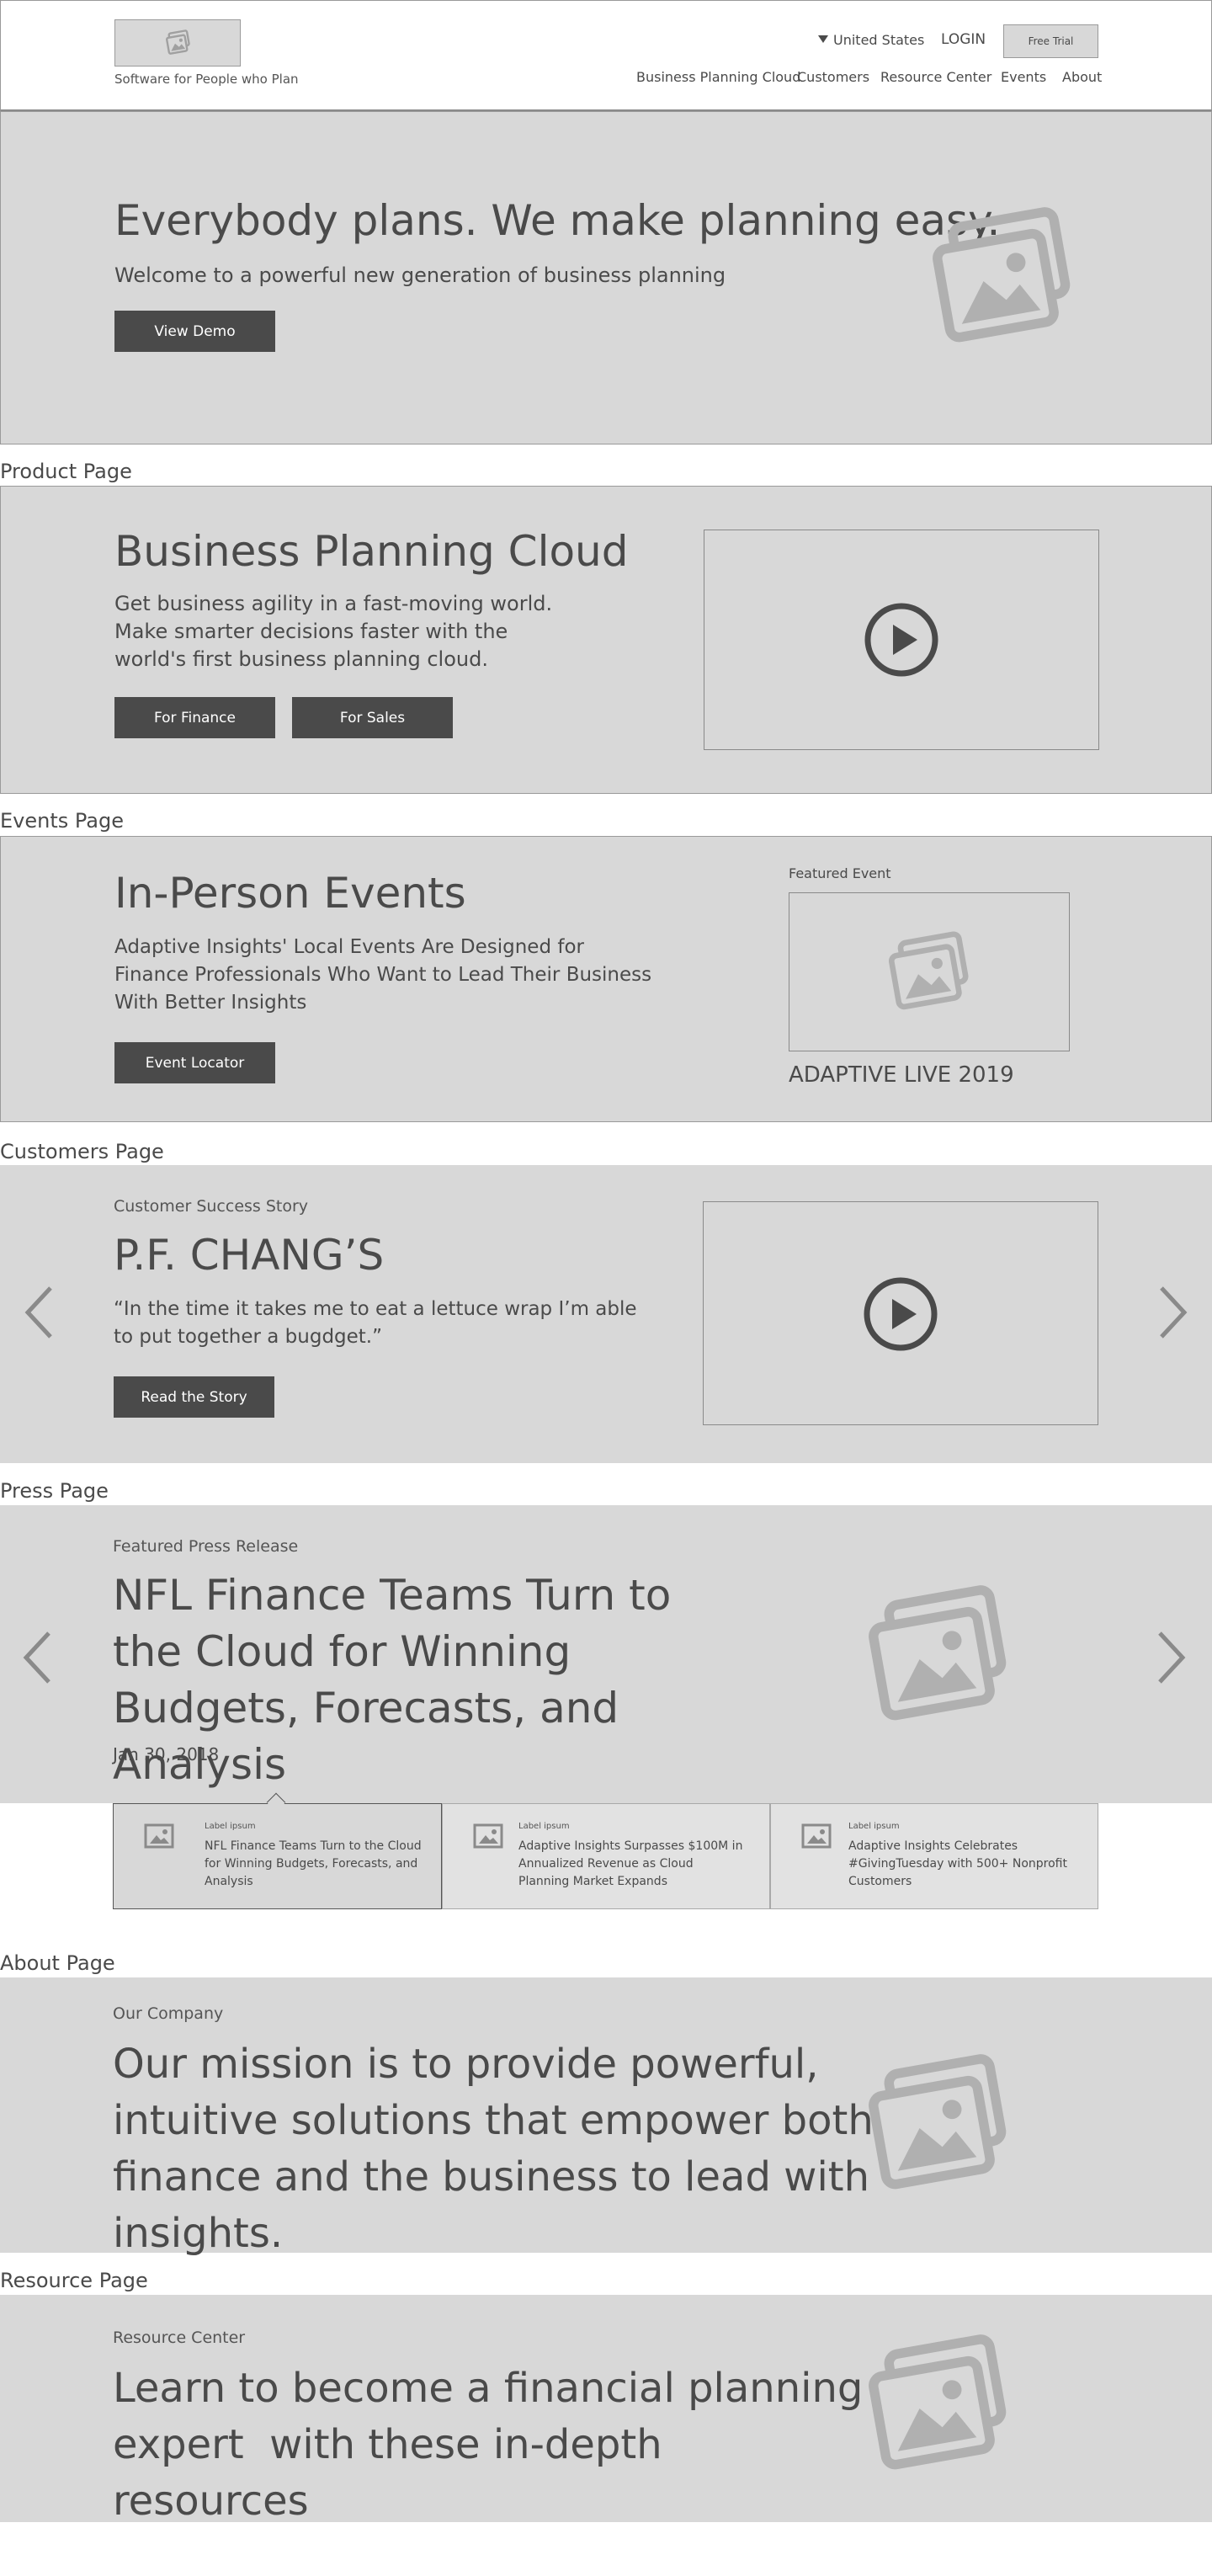 The image size is (1212, 2576). I want to click on section-label-customers: Customers Page, so click(82, 1151).